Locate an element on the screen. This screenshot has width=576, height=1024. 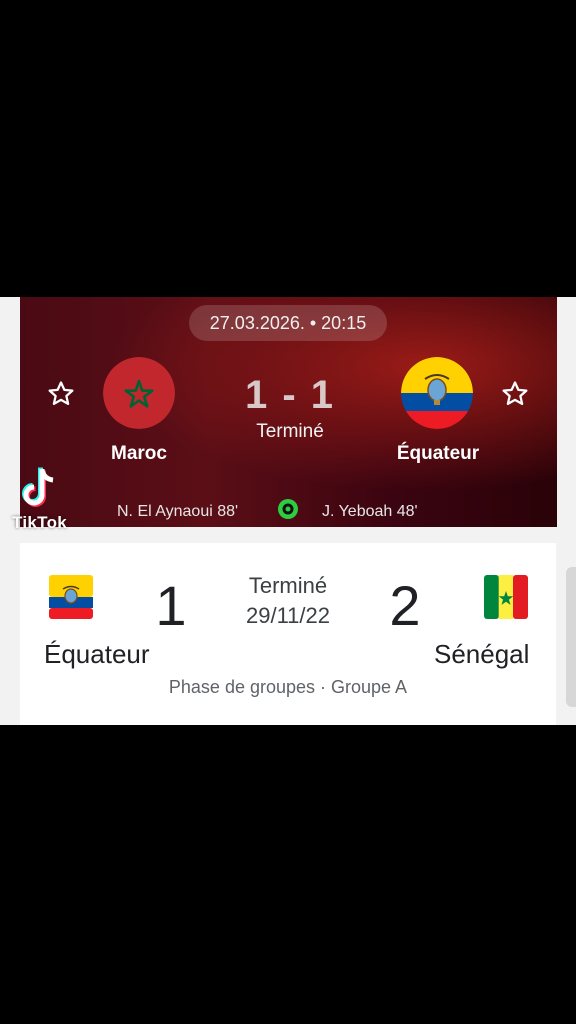
match-score: 1 - 1 is located at coordinates (290, 395).